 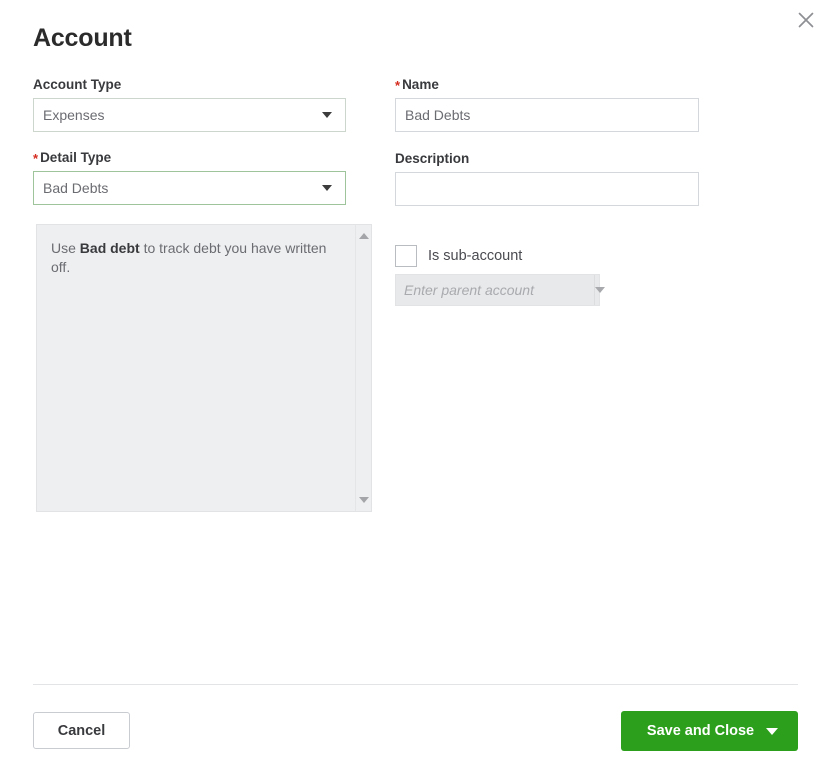 What do you see at coordinates (65, 248) in the screenshot?
I see `help-text-prefix: Use` at bounding box center [65, 248].